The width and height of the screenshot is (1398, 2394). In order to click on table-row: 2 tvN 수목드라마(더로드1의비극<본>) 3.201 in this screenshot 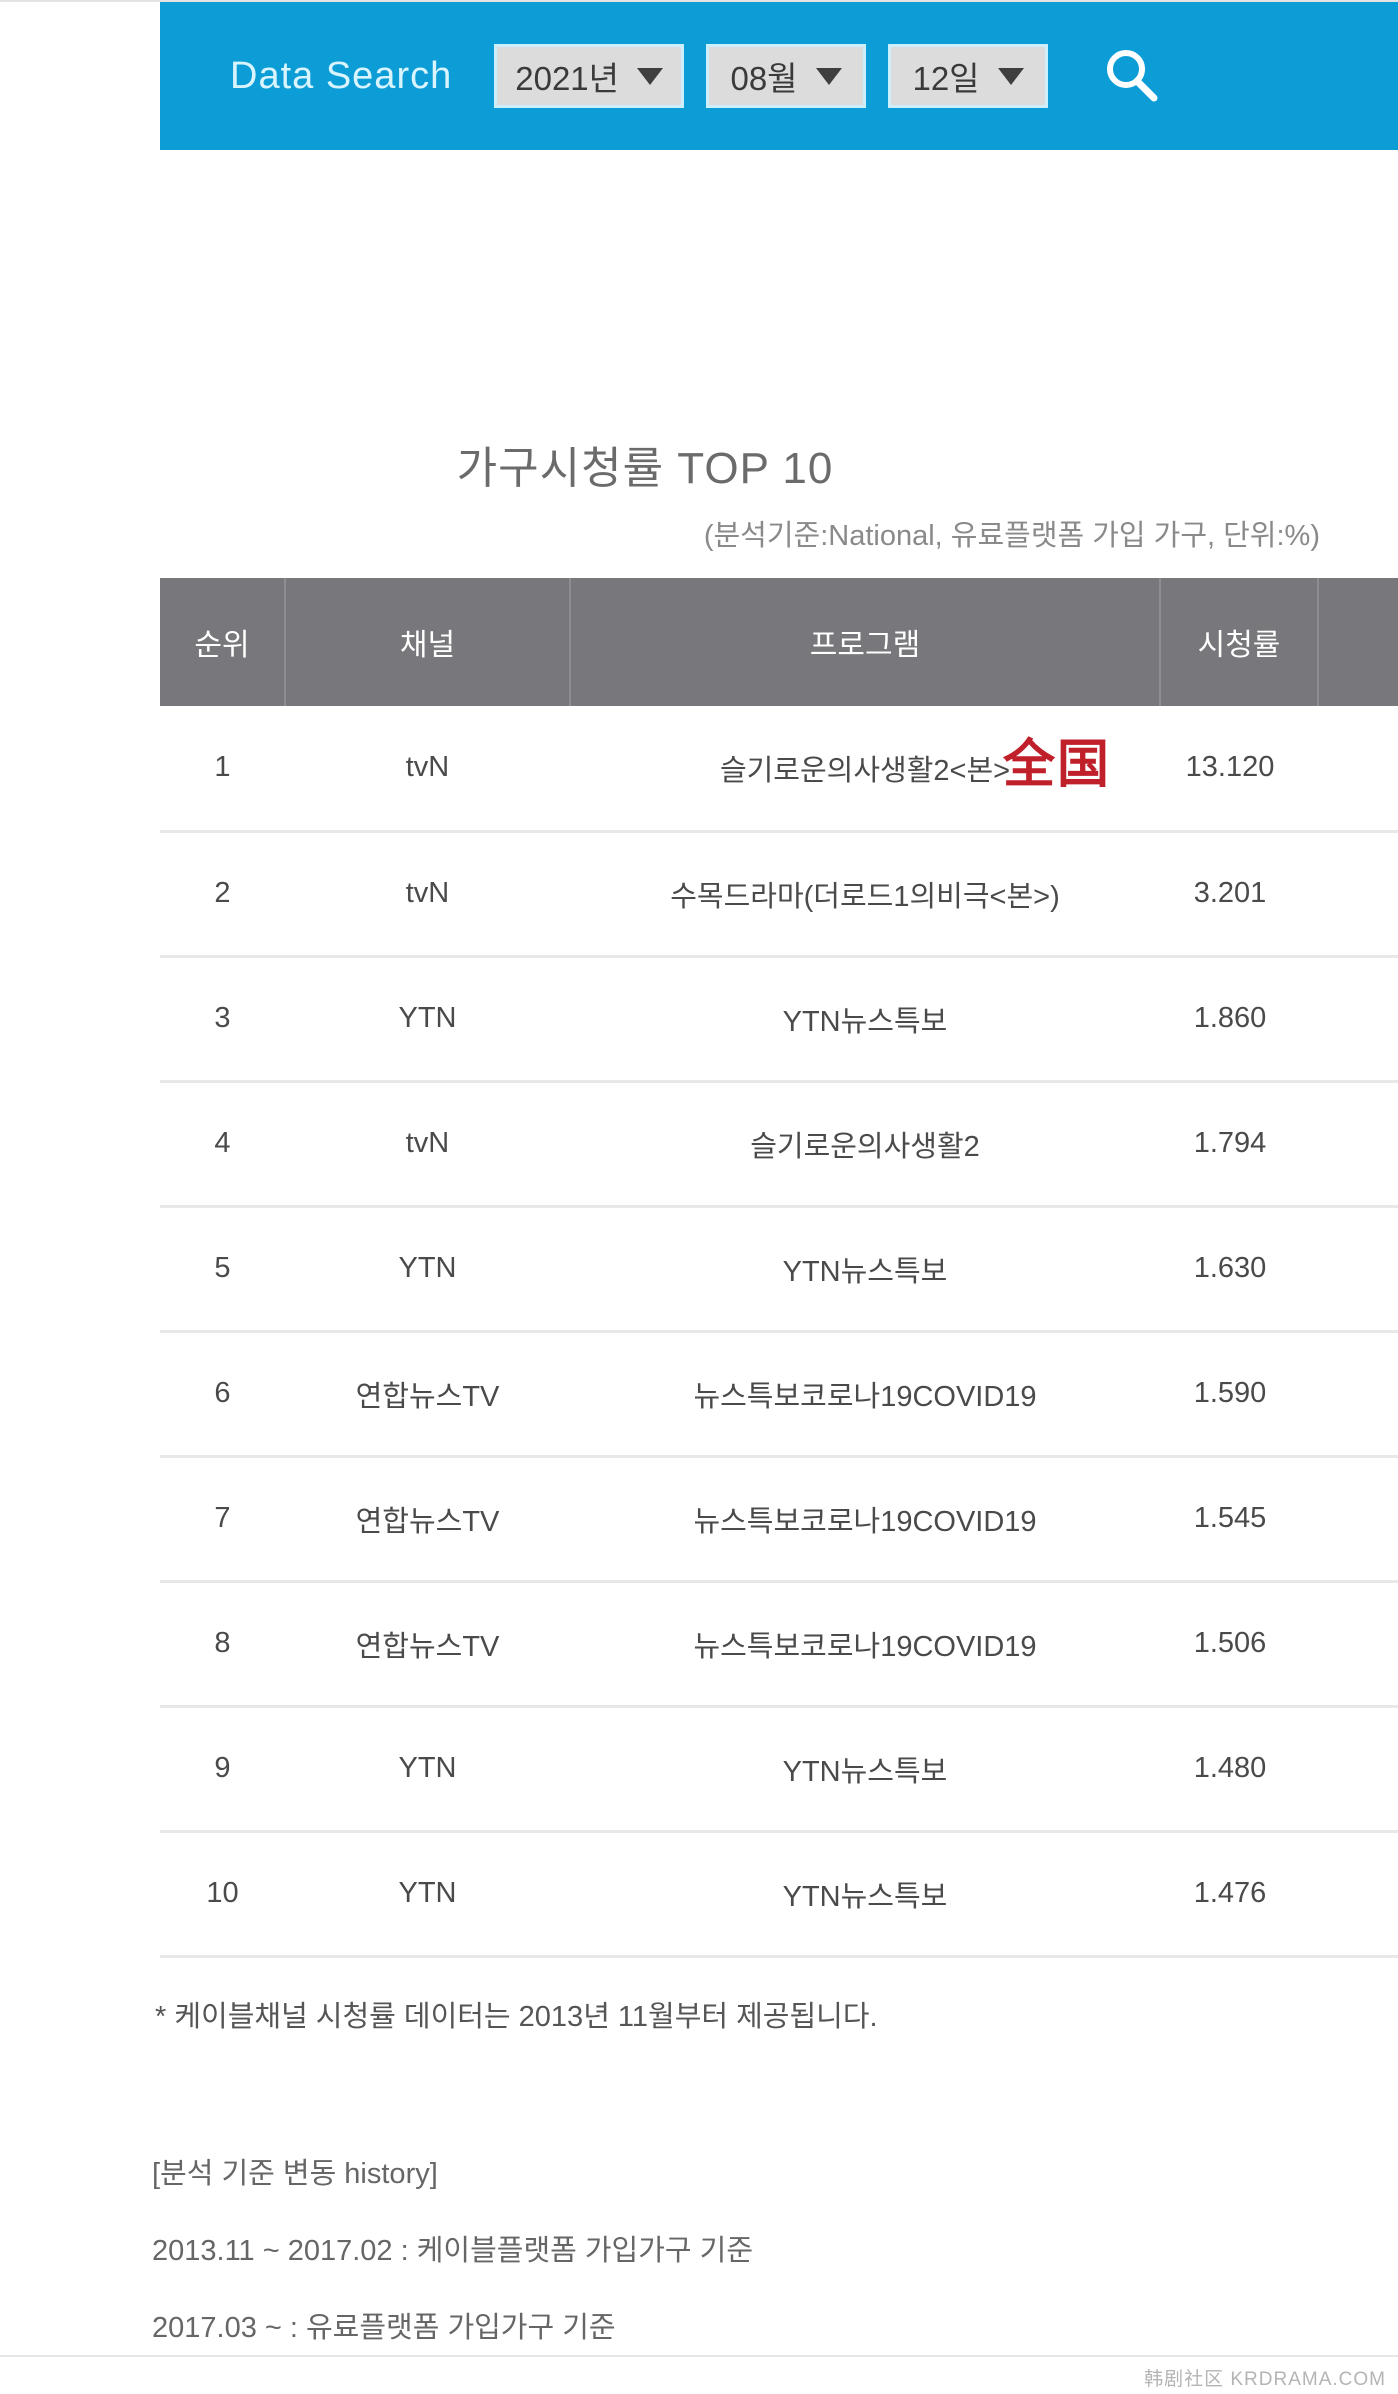, I will do `click(779, 894)`.